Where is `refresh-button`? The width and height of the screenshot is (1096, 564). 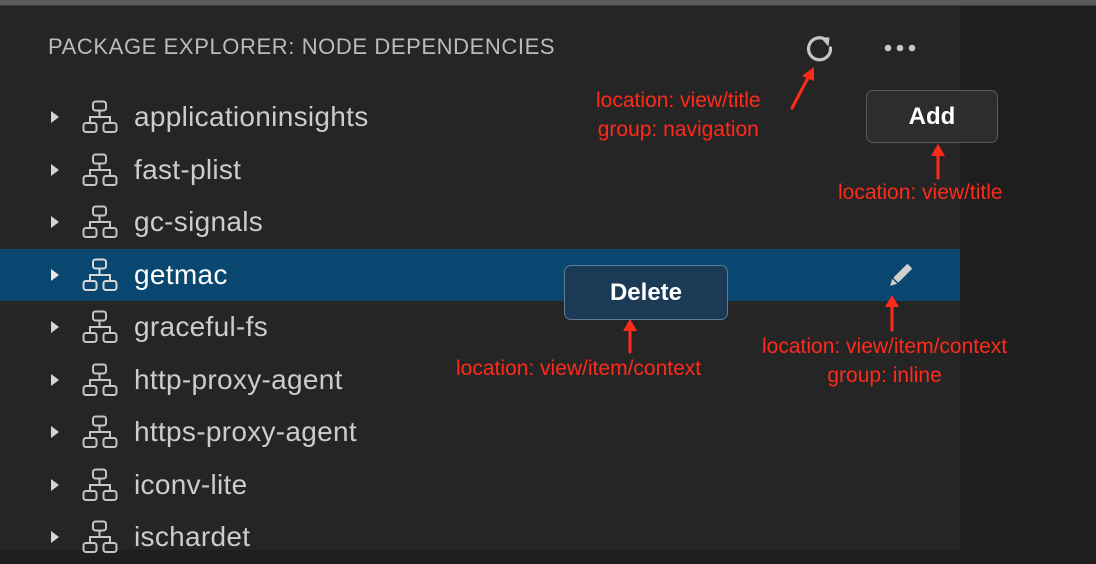
refresh-button is located at coordinates (820, 48).